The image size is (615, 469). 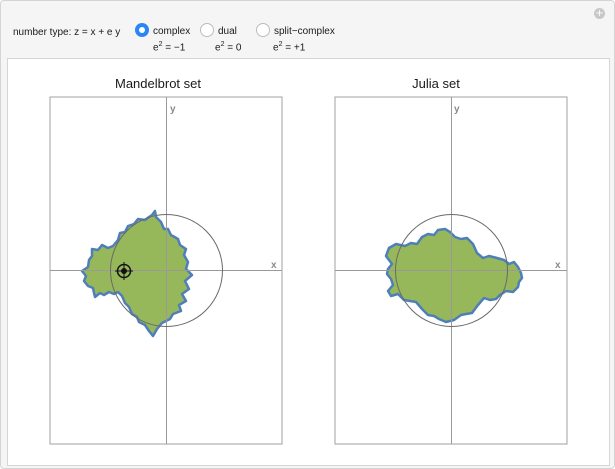 I want to click on number-type-label: number type: z = x + e y, so click(x=67, y=32).